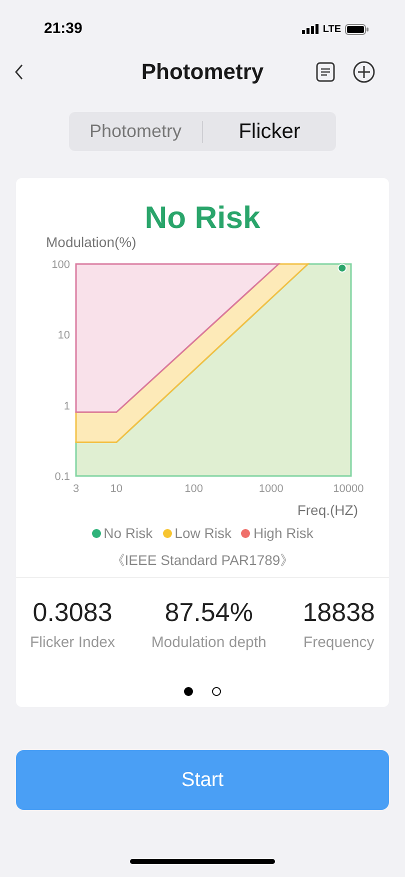 The width and height of the screenshot is (405, 877). What do you see at coordinates (19, 72) in the screenshot?
I see `back-icon` at bounding box center [19, 72].